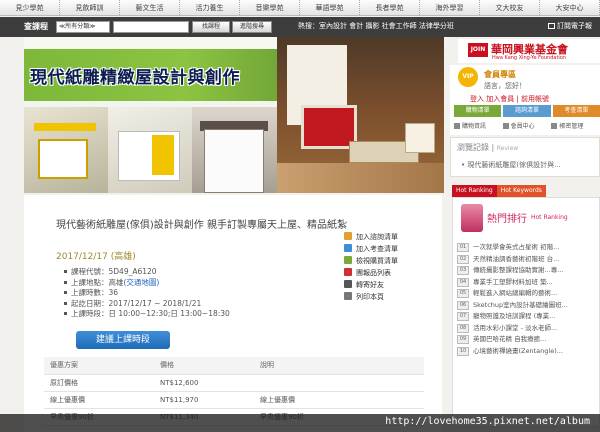 Image resolution: width=600 pixels, height=432 pixels. Describe the element at coordinates (487, 421) in the screenshot. I see `watermark-url: http://lovehome35.pixnet.net/album` at that location.